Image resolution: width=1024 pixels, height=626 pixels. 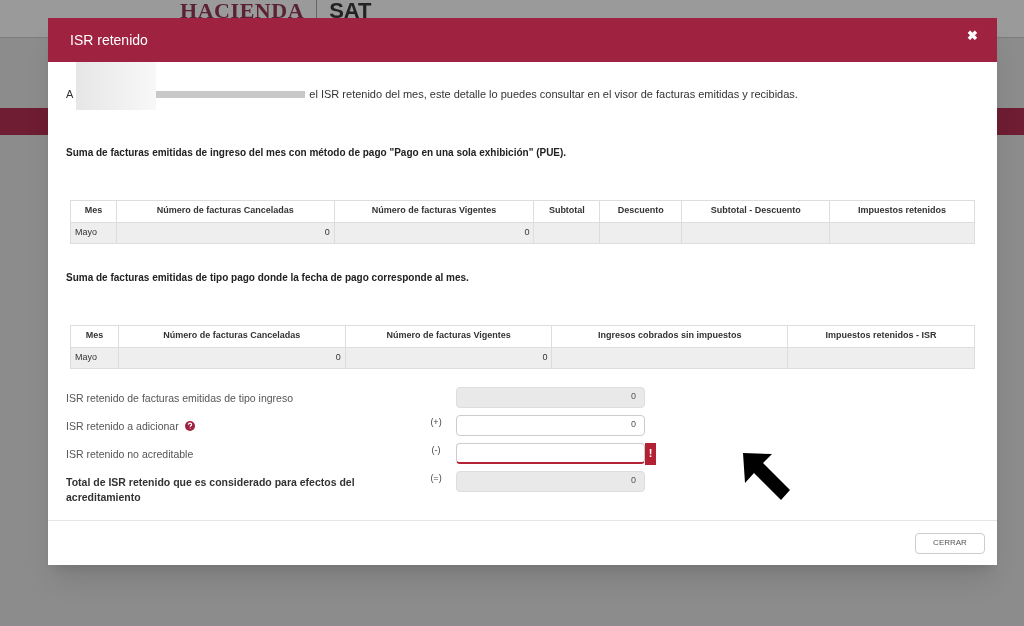 What do you see at coordinates (972, 36) in the screenshot?
I see `close-button: ✖` at bounding box center [972, 36].